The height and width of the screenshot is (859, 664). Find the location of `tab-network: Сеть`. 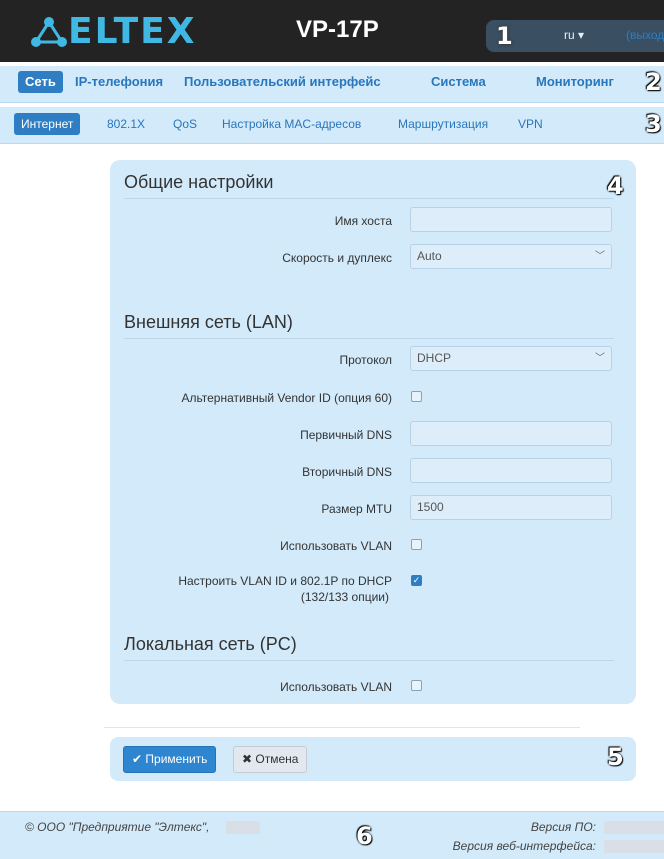

tab-network: Сеть is located at coordinates (40, 82).